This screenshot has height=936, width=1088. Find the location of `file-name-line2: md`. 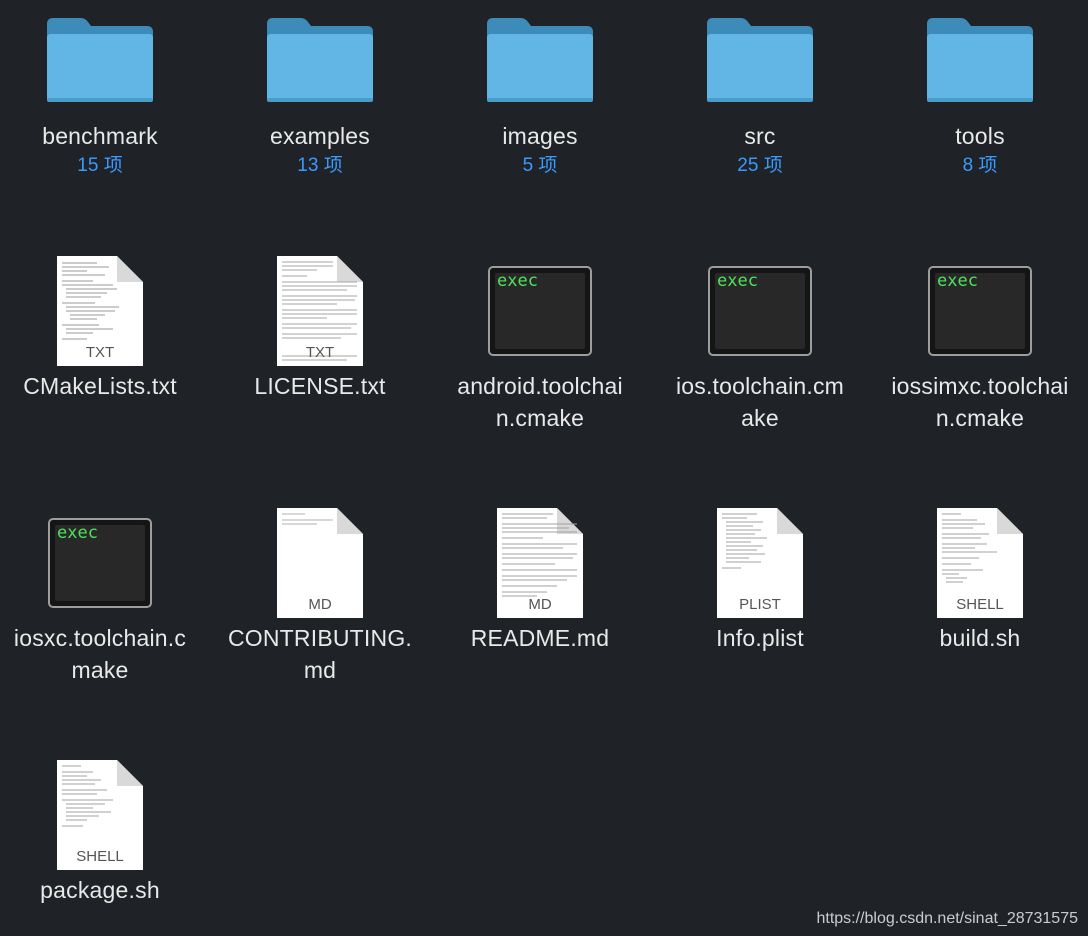

file-name-line2: md is located at coordinates (320, 670).